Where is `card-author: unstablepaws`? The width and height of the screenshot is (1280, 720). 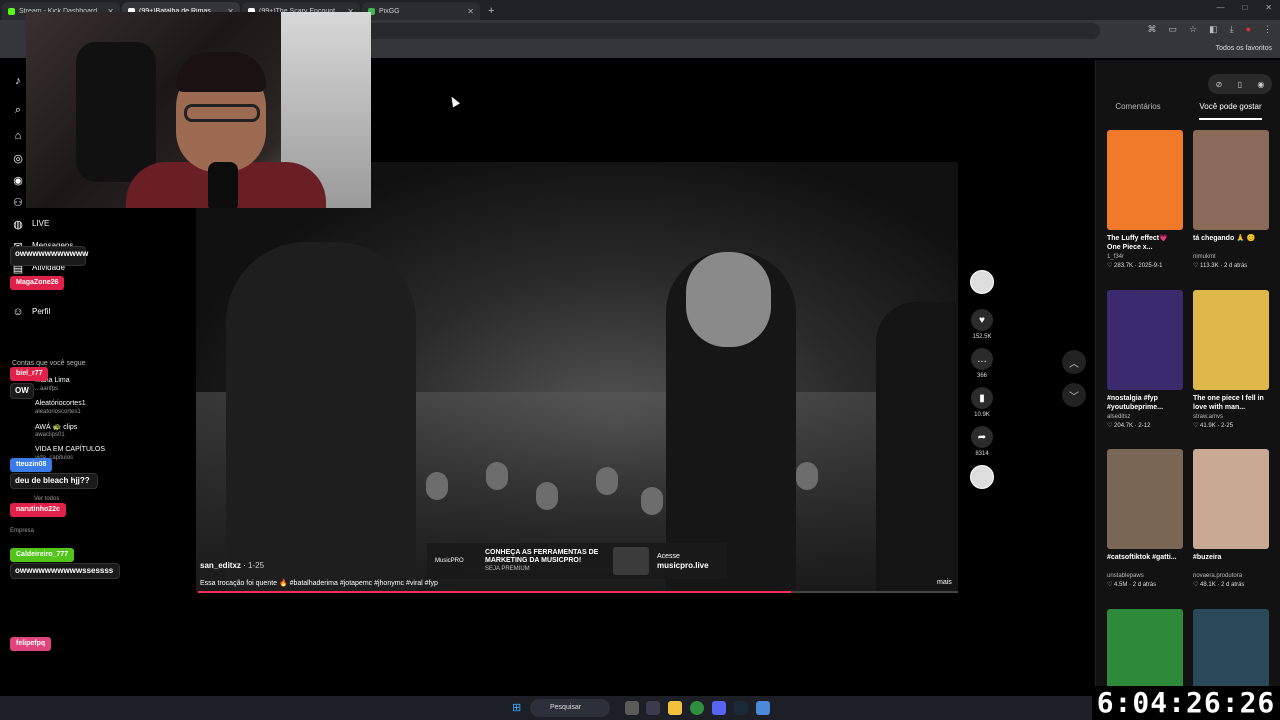 card-author: unstablepaws is located at coordinates (1145, 576).